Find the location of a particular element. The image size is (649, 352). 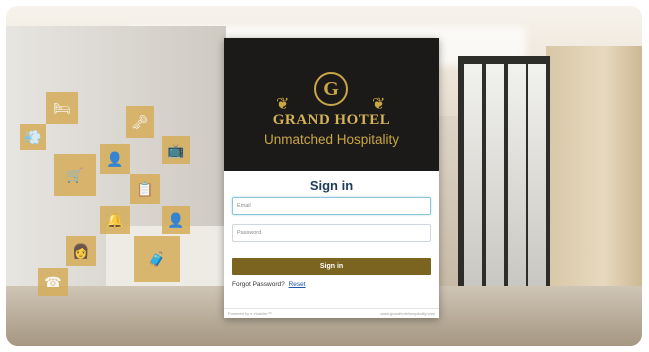

hotel-name: GRAND HOTEL is located at coordinates (331, 120).